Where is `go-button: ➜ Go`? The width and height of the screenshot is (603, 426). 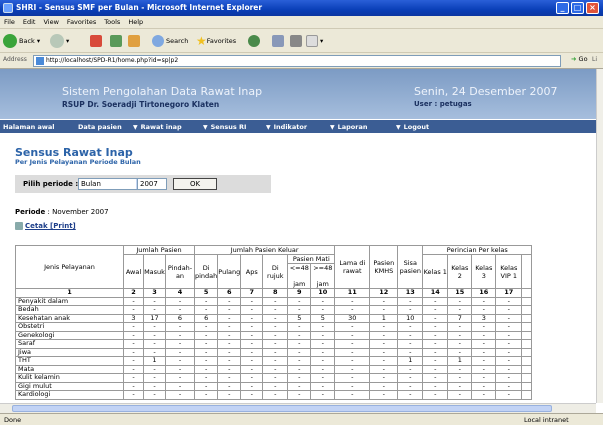
go-button: ➜ Go is located at coordinates (579, 59).